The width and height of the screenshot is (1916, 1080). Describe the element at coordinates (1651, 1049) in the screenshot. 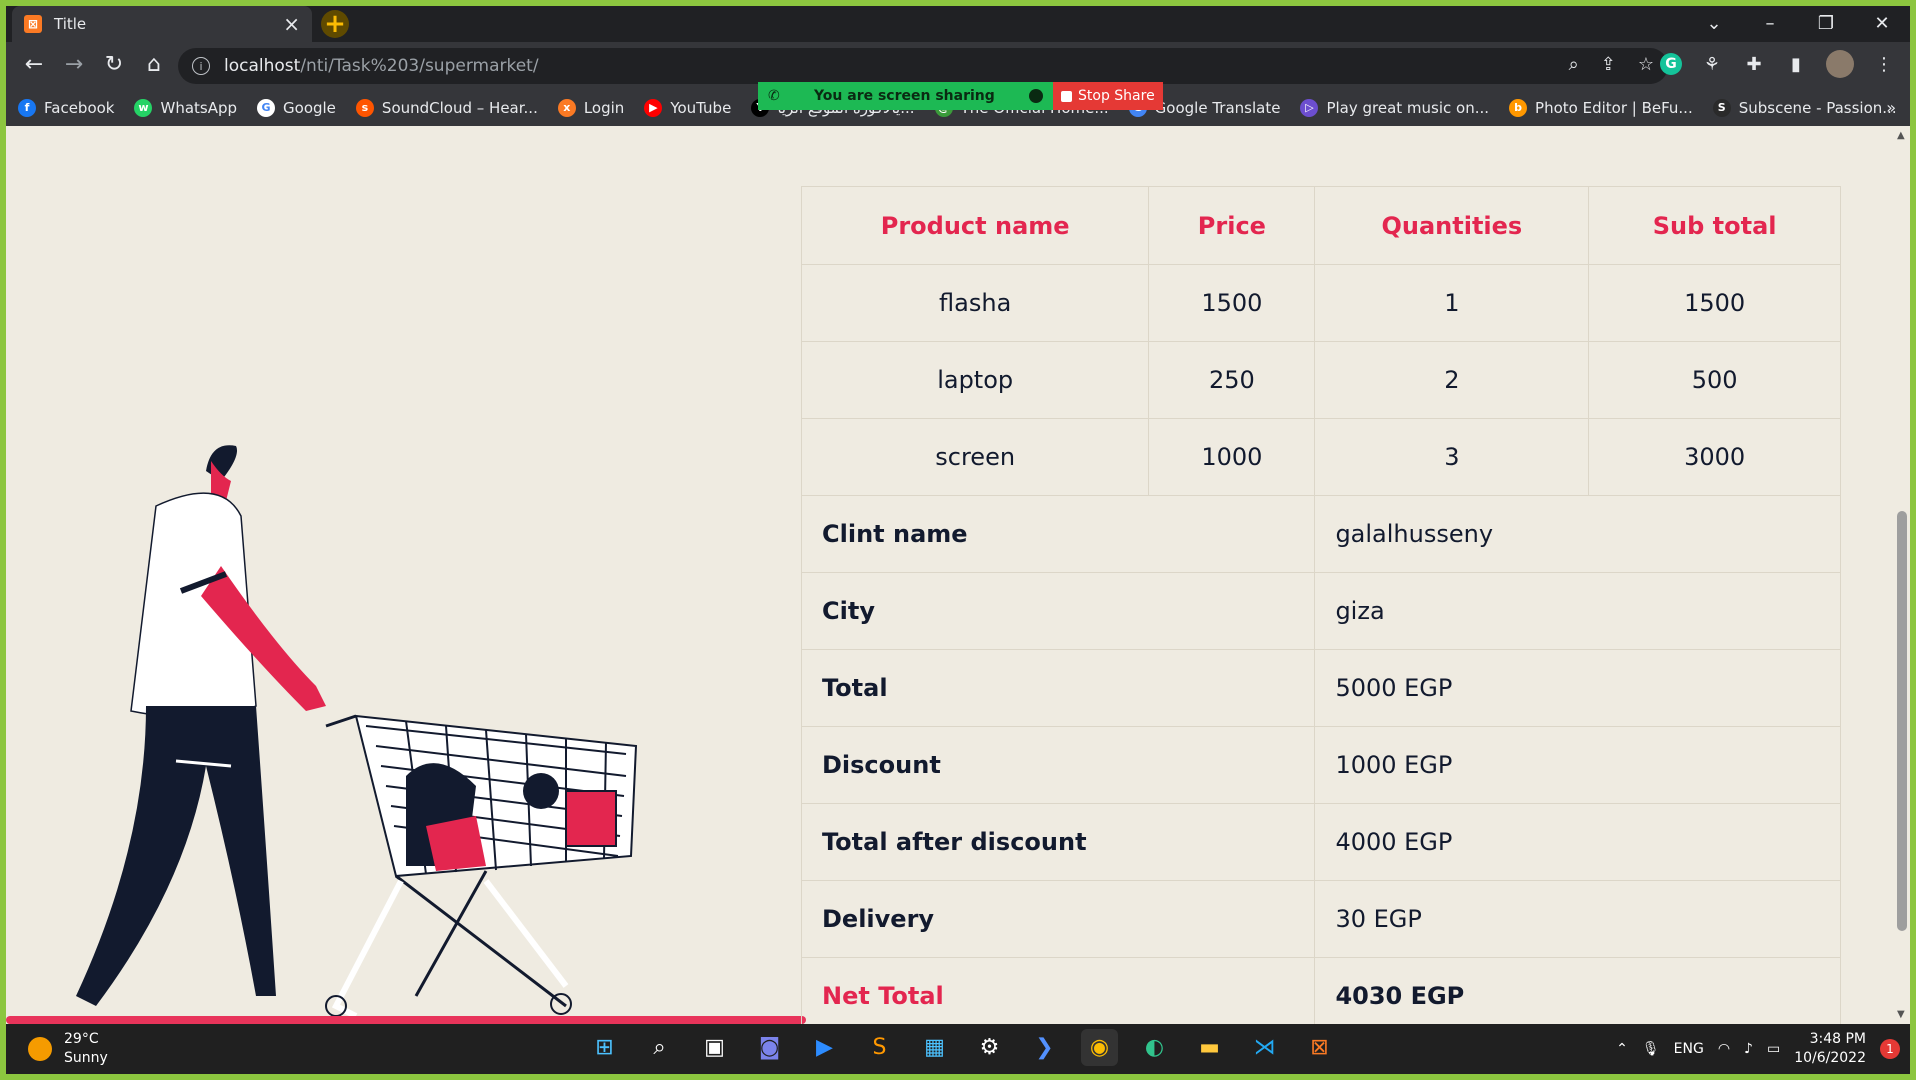

I see `microphone-icon: 🎙` at that location.